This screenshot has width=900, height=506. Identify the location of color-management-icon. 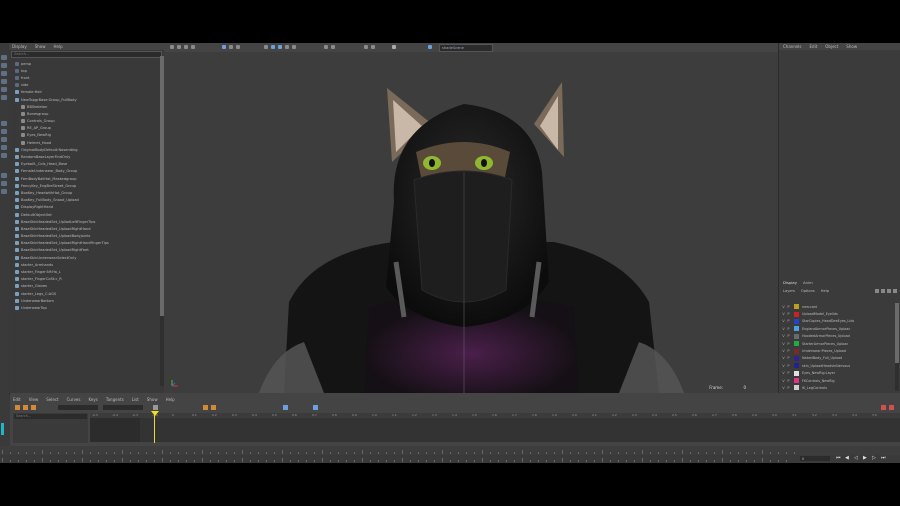
(430, 47).